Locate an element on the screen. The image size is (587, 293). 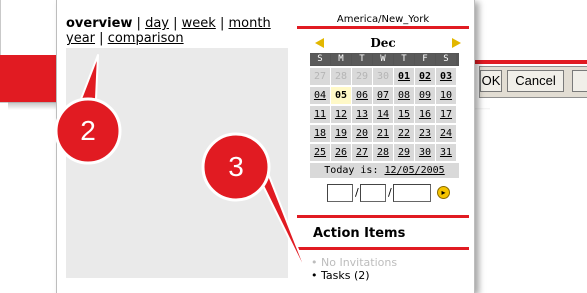
calendar-day: 11 is located at coordinates (320, 114).